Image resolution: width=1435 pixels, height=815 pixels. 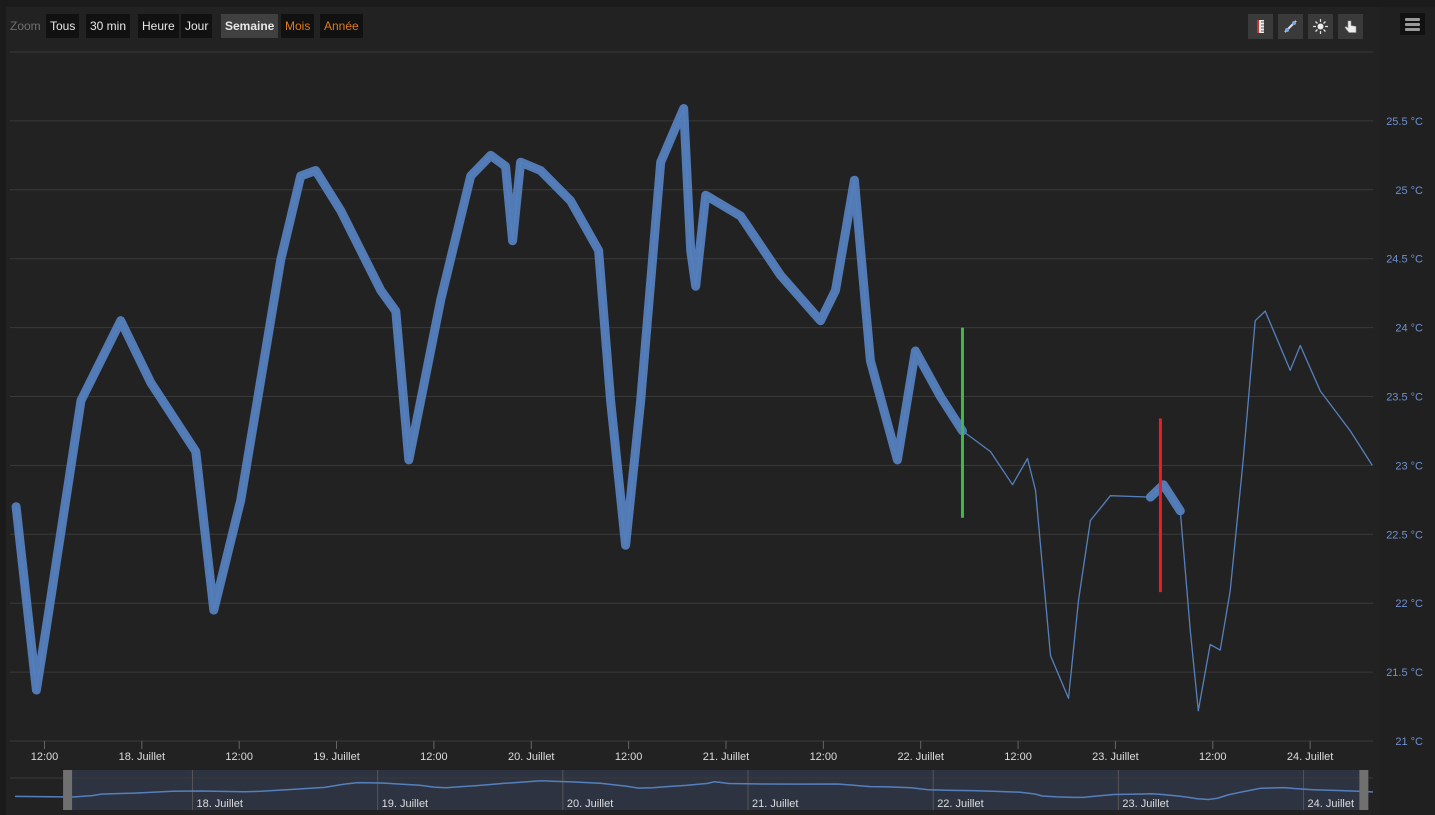 I want to click on x-tick-label: 21. Juillet, so click(x=726, y=757).